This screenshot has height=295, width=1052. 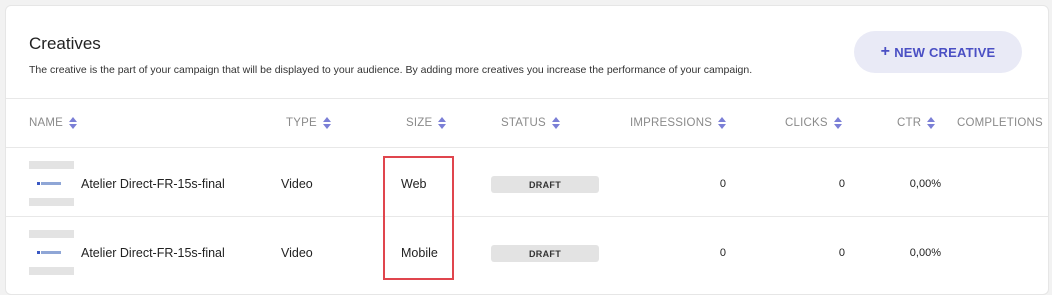 What do you see at coordinates (885, 51) in the screenshot?
I see `plus-icon: +` at bounding box center [885, 51].